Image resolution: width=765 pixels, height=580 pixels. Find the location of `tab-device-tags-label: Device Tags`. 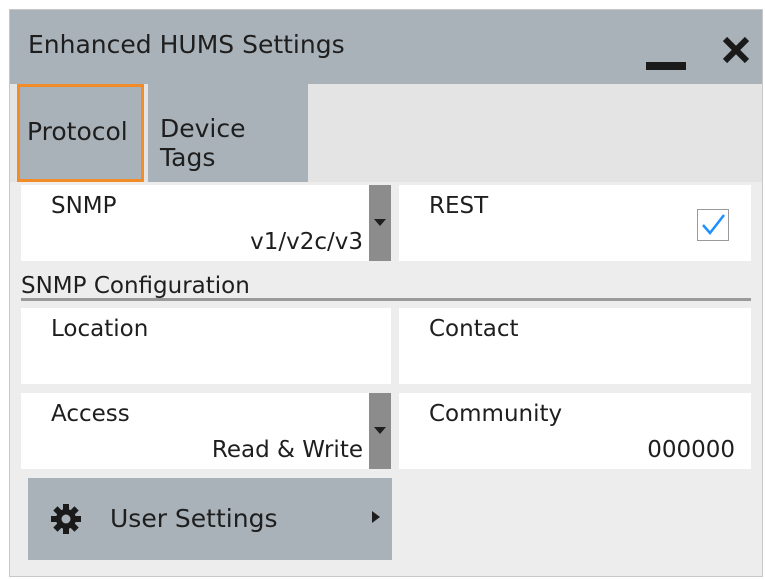

tab-device-tags-label: Device Tags is located at coordinates (203, 143).